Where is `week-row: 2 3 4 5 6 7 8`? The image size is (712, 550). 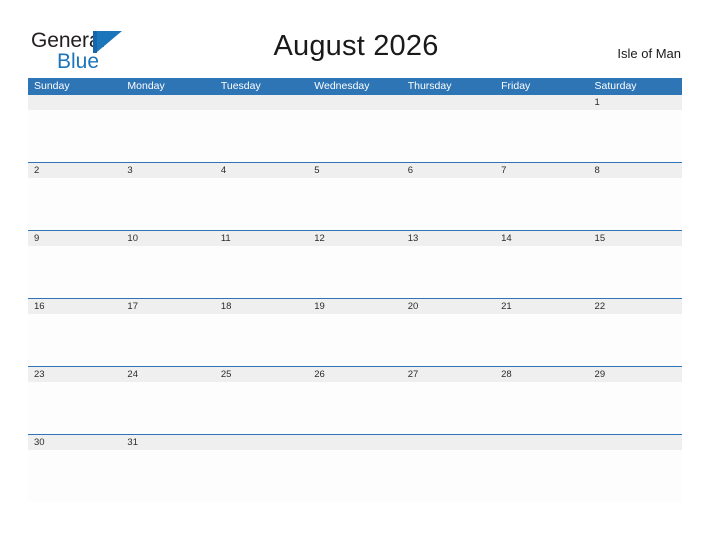 week-row: 2 3 4 5 6 7 8 is located at coordinates (355, 196).